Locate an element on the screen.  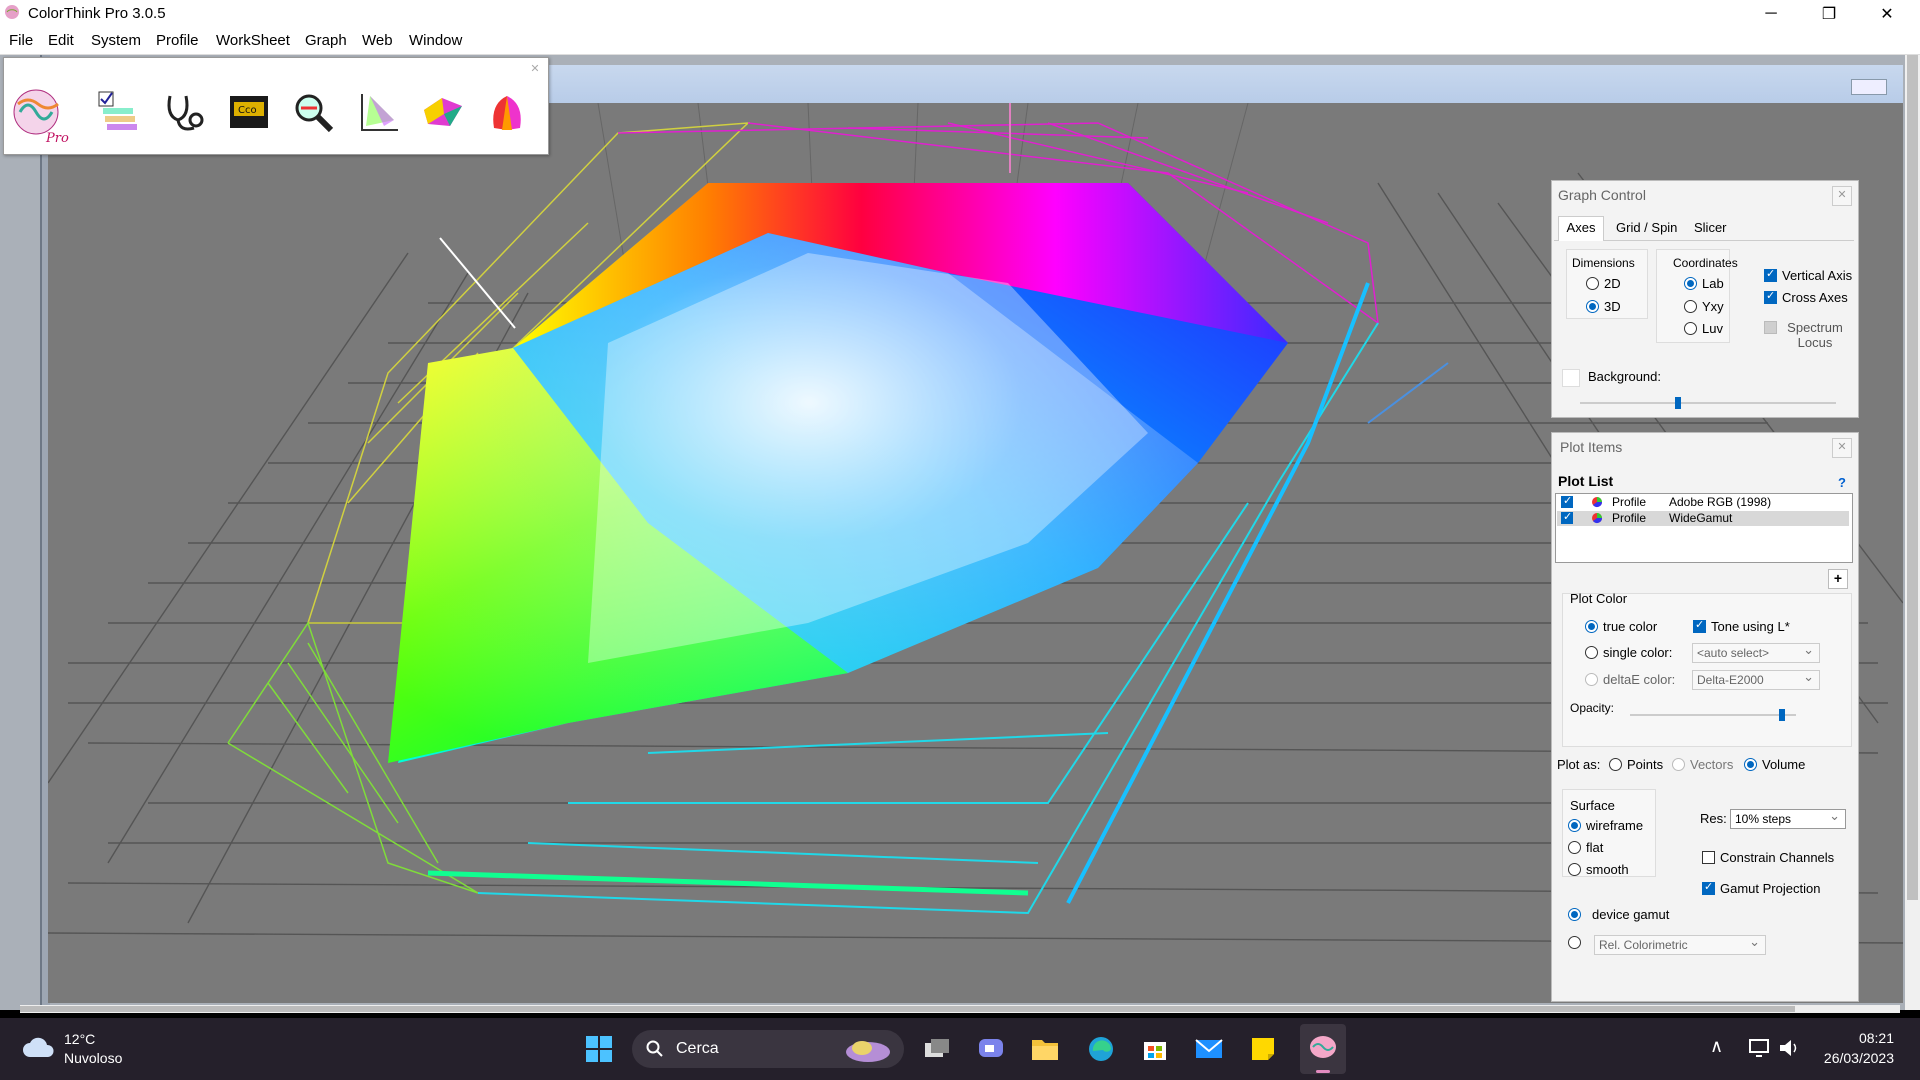
colorthink-taskbar-button is located at coordinates (1323, 1049).